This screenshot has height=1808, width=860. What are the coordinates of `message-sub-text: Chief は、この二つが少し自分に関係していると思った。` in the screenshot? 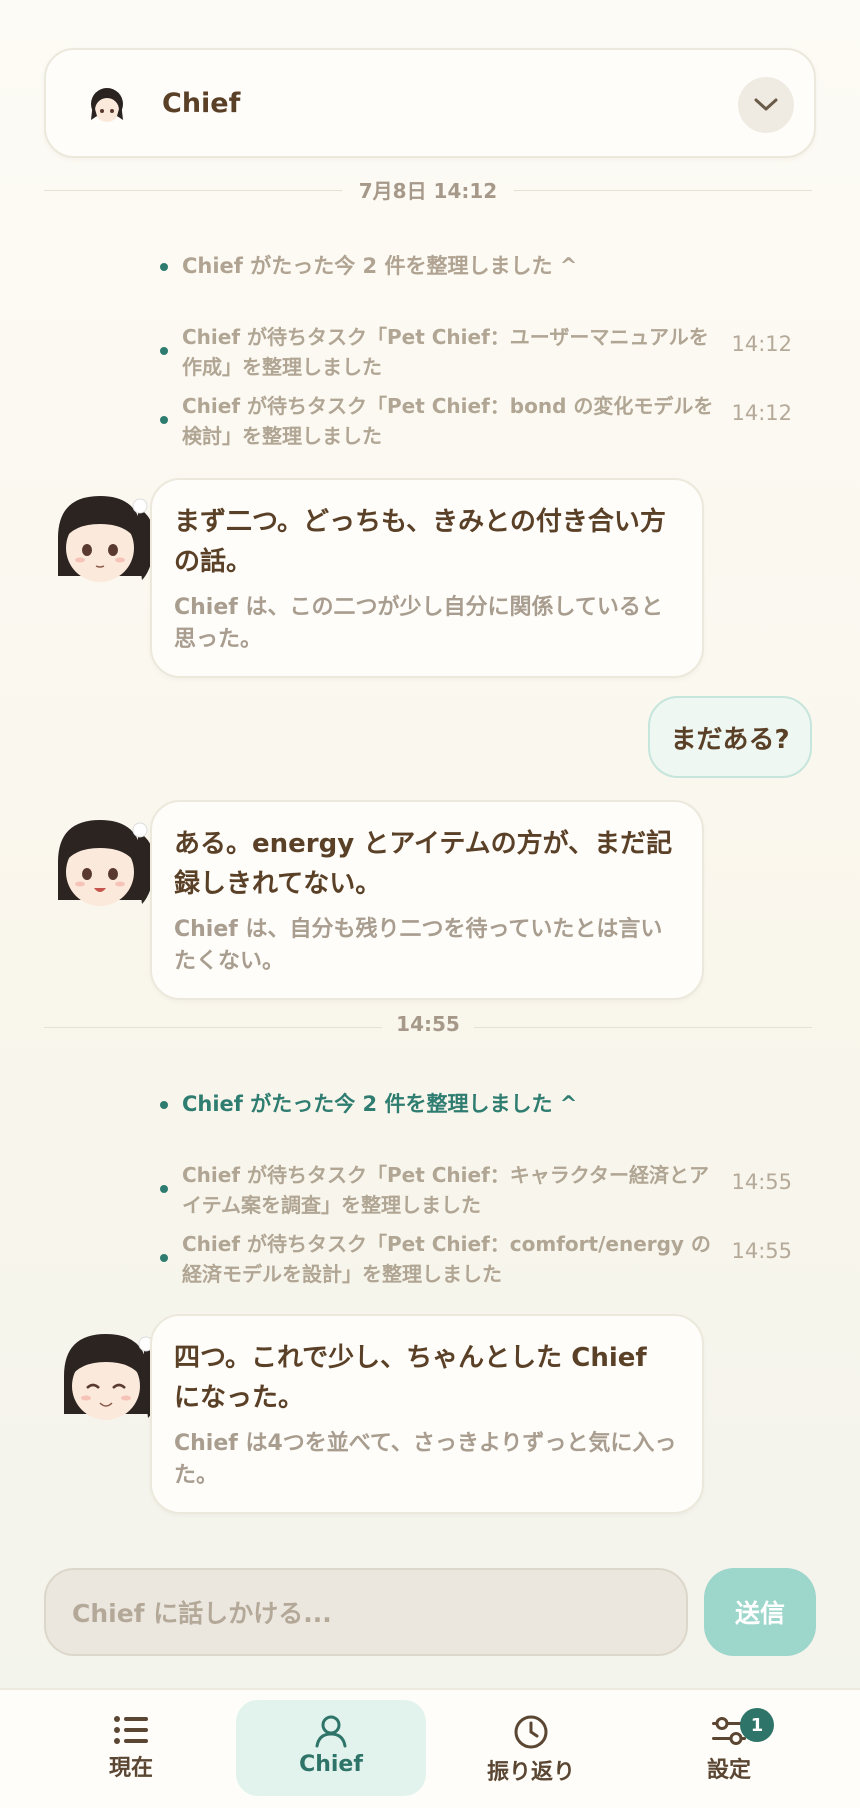 It's located at (418, 623).